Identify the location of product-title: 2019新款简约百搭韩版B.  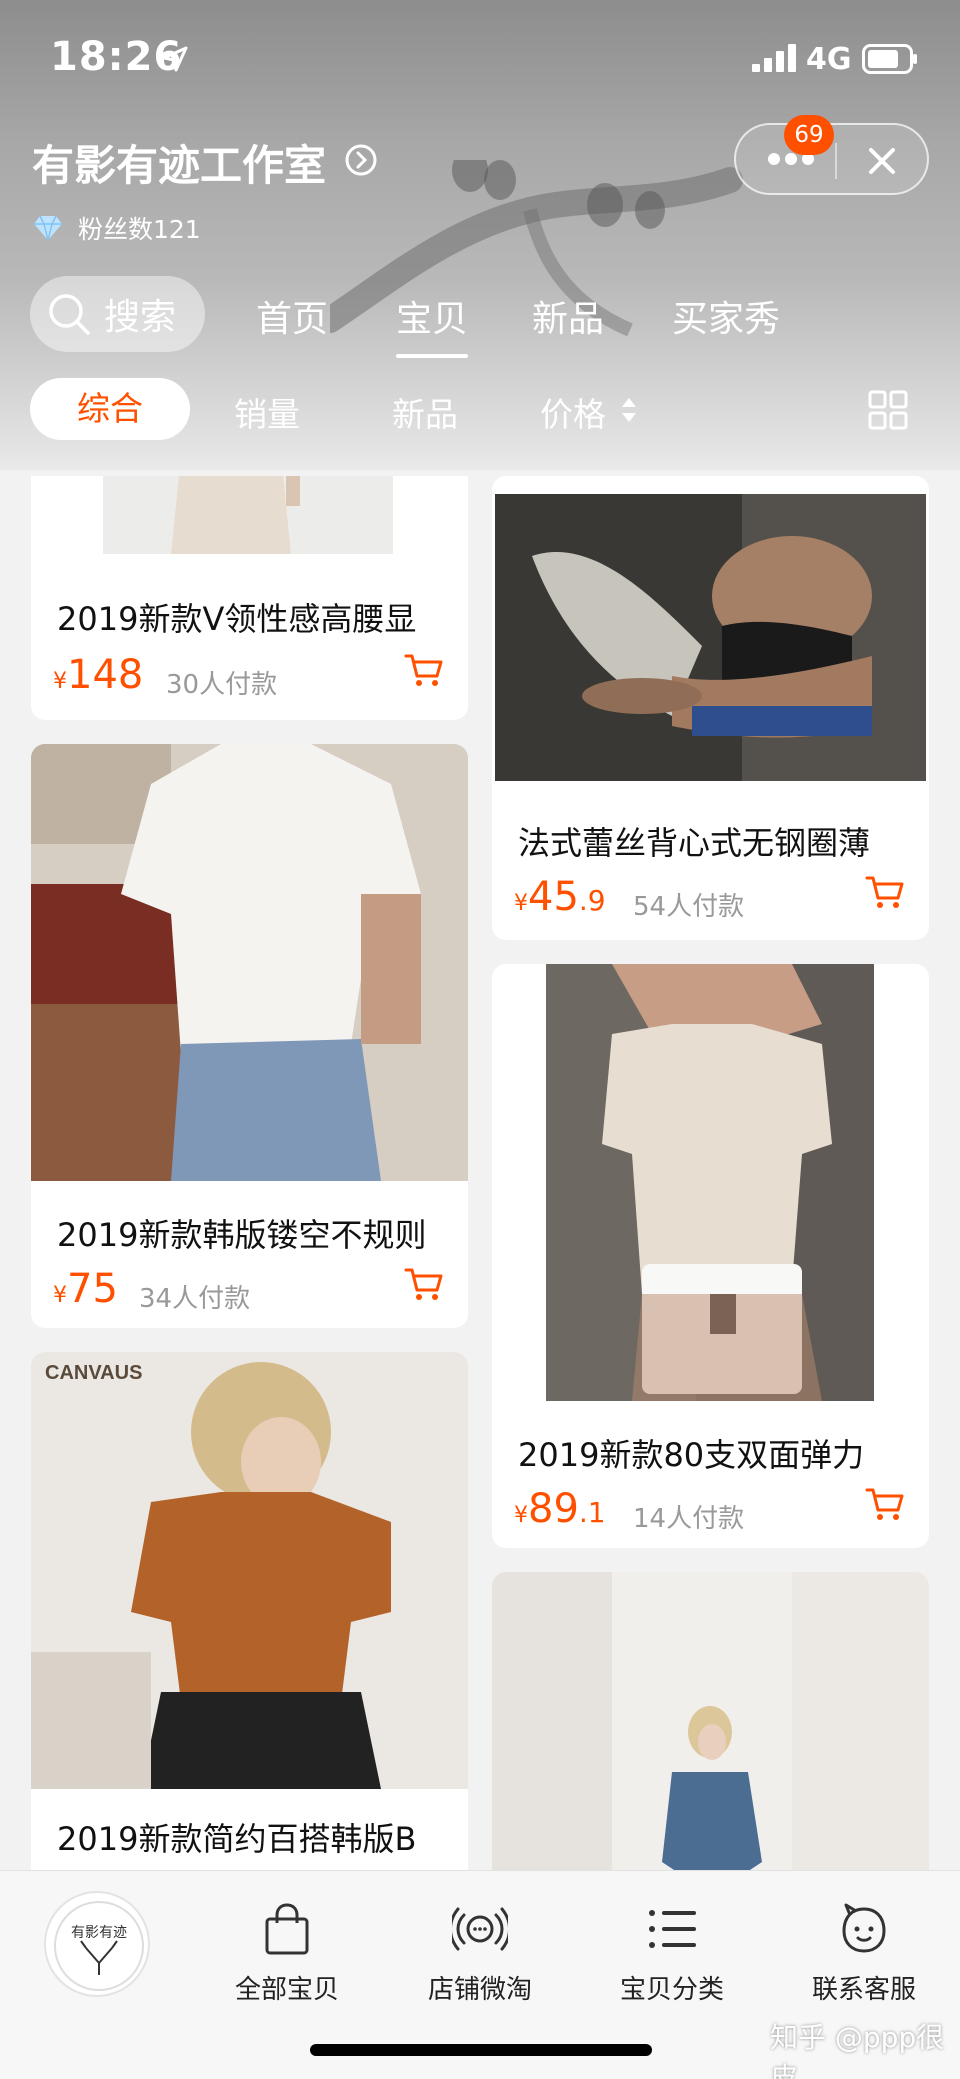
(237, 1839).